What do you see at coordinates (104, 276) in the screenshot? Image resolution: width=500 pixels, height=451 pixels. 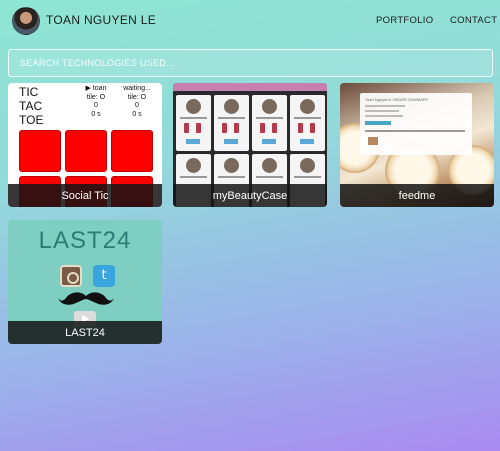 I see `twitter-icon: t` at bounding box center [104, 276].